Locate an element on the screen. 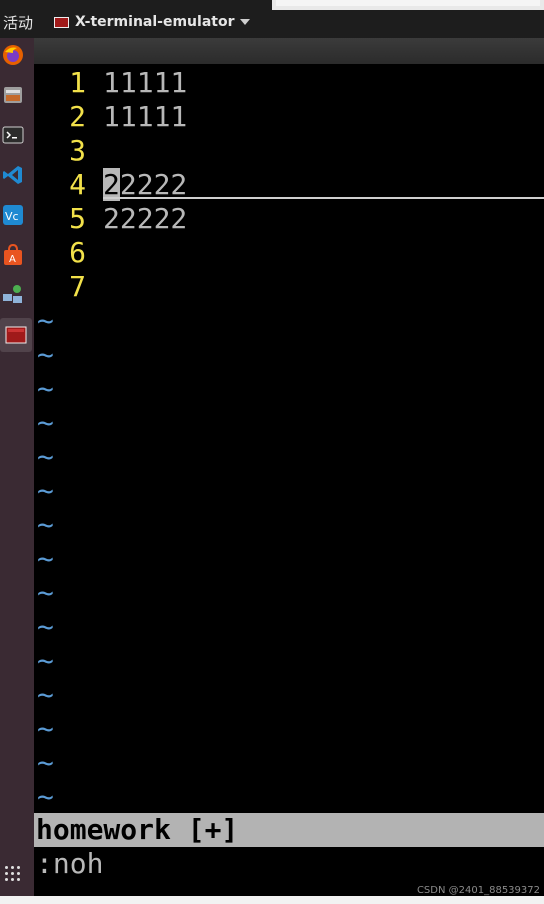 Image resolution: width=544 pixels, height=904 pixels. vim-statusline: homework [+] is located at coordinates (289, 830).